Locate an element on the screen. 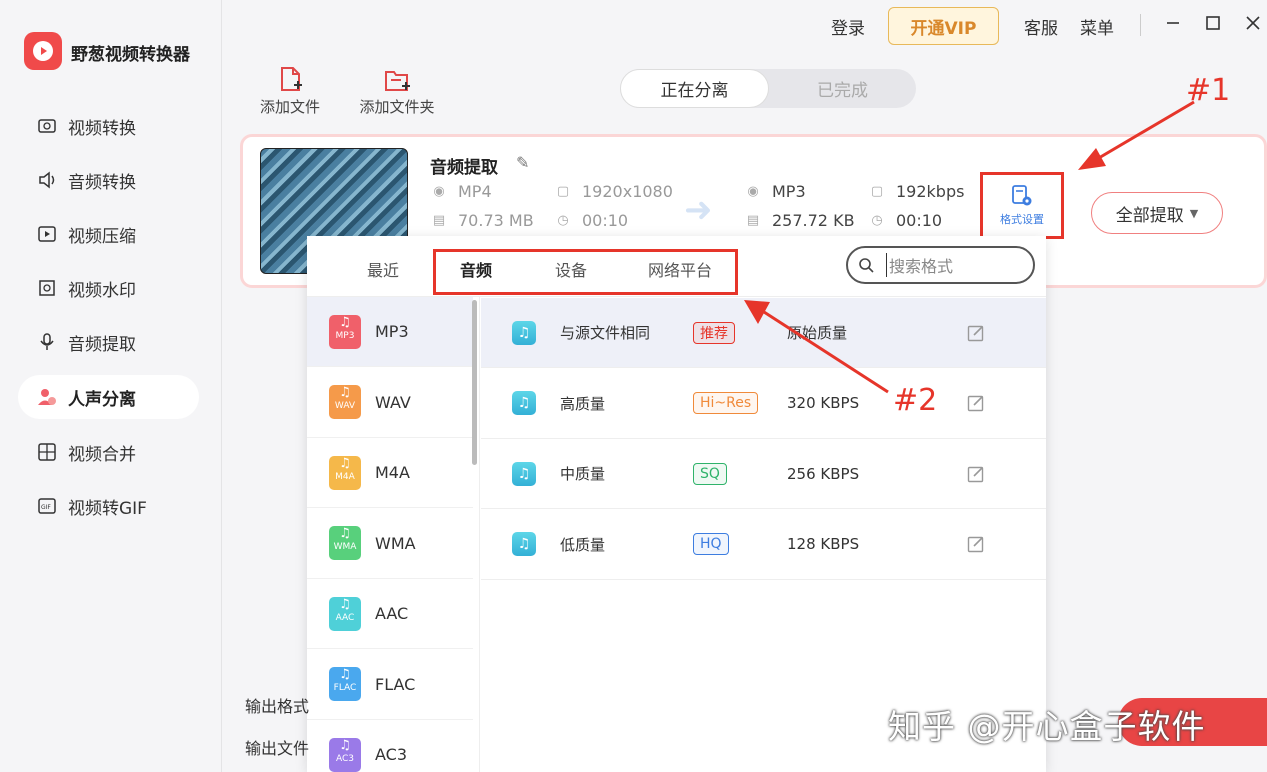 This screenshot has width=1267, height=772. format-icon-label: AAC is located at coordinates (345, 617).